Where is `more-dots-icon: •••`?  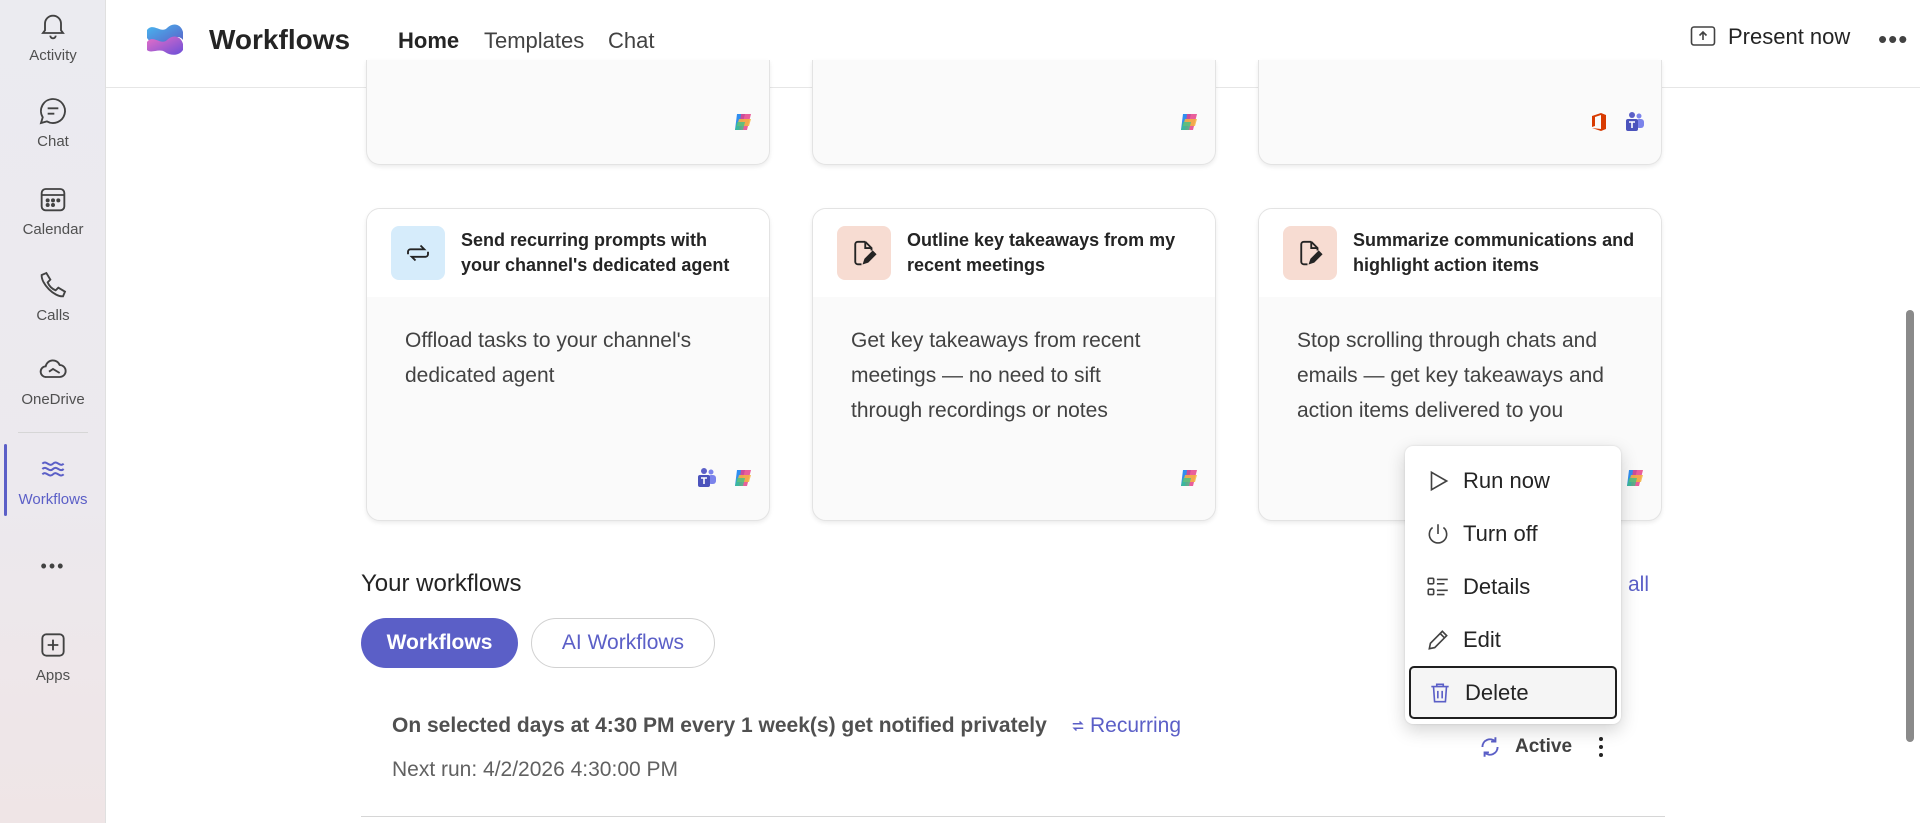 more-dots-icon: ••• is located at coordinates (53, 565).